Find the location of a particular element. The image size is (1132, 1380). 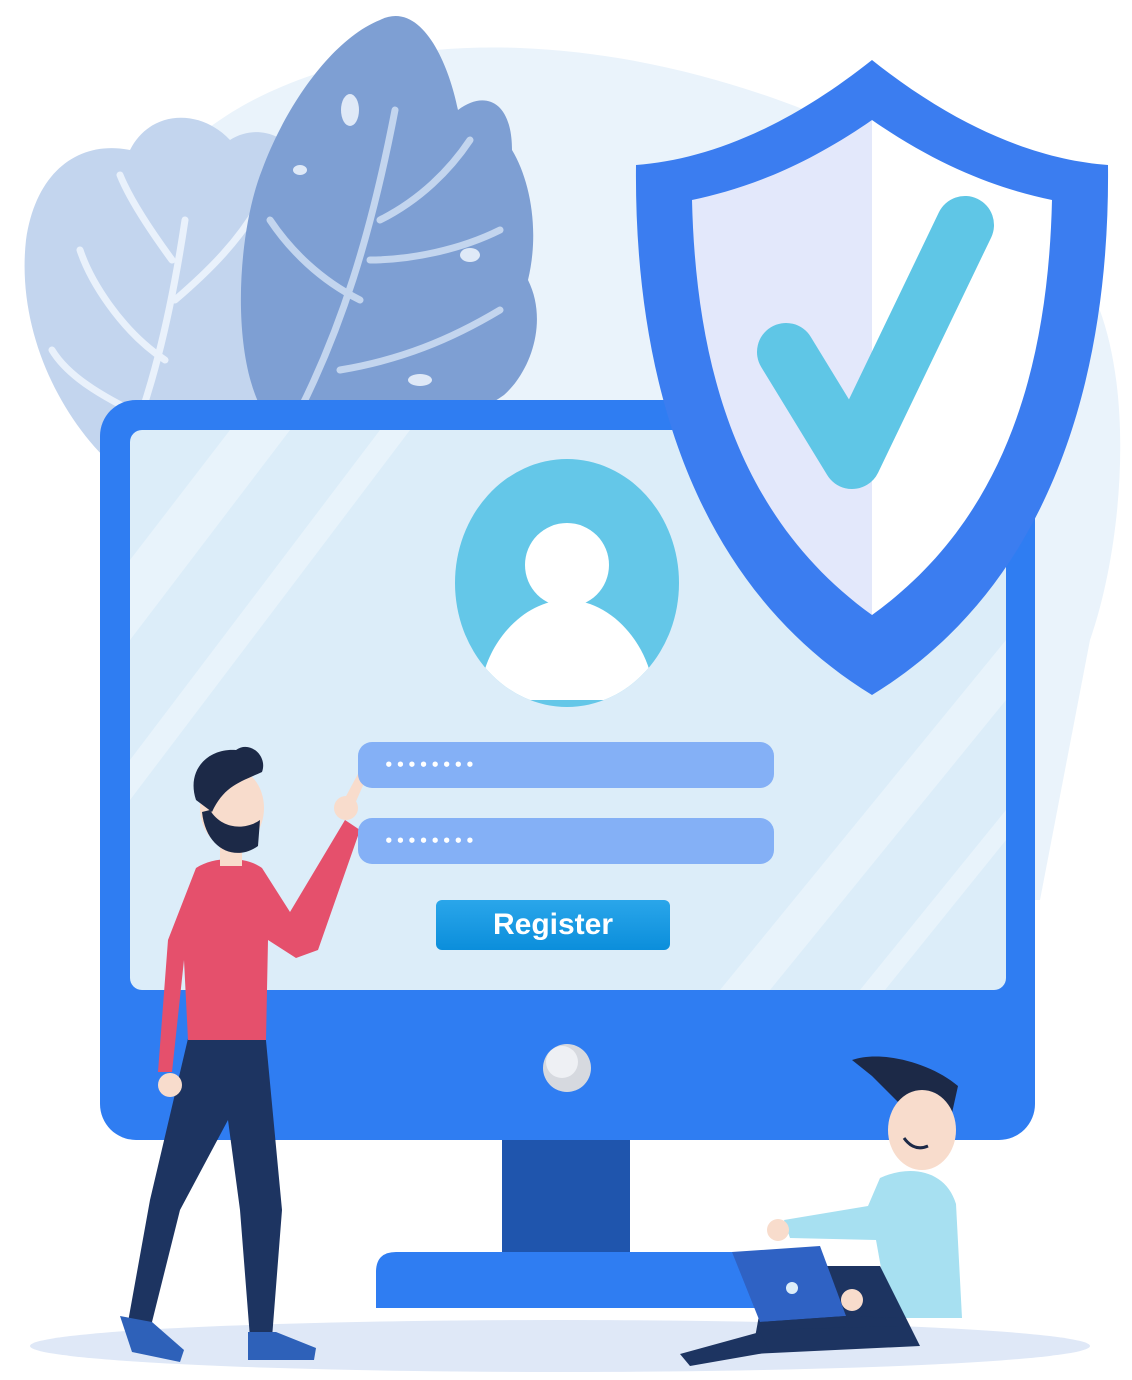

ground-shadow is located at coordinates (560, 1346).